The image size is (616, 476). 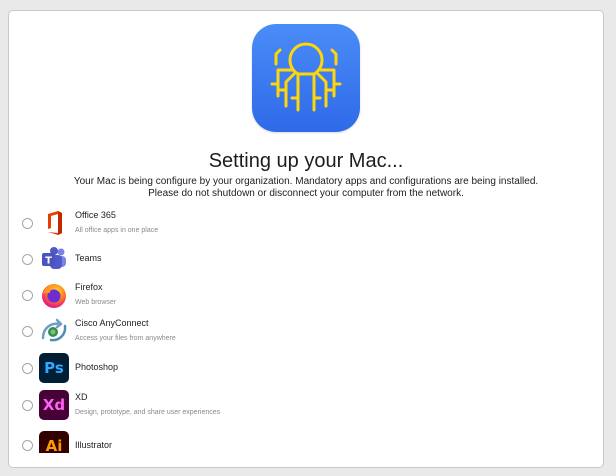 I want to click on app-name-photoshop: Photoshop, so click(x=97, y=367).